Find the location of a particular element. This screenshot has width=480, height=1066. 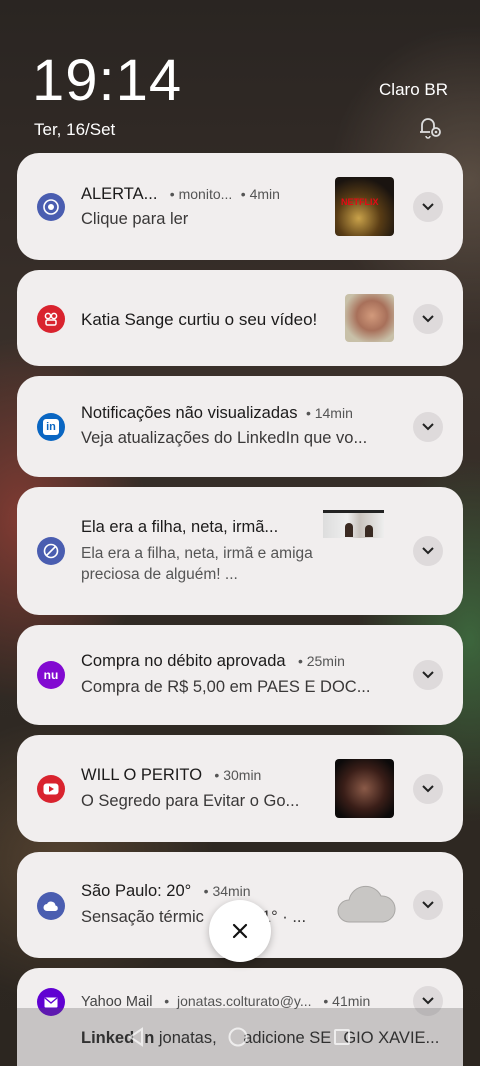

notification-title-line: ALERTA... • monito... • 4min is located at coordinates (180, 194).